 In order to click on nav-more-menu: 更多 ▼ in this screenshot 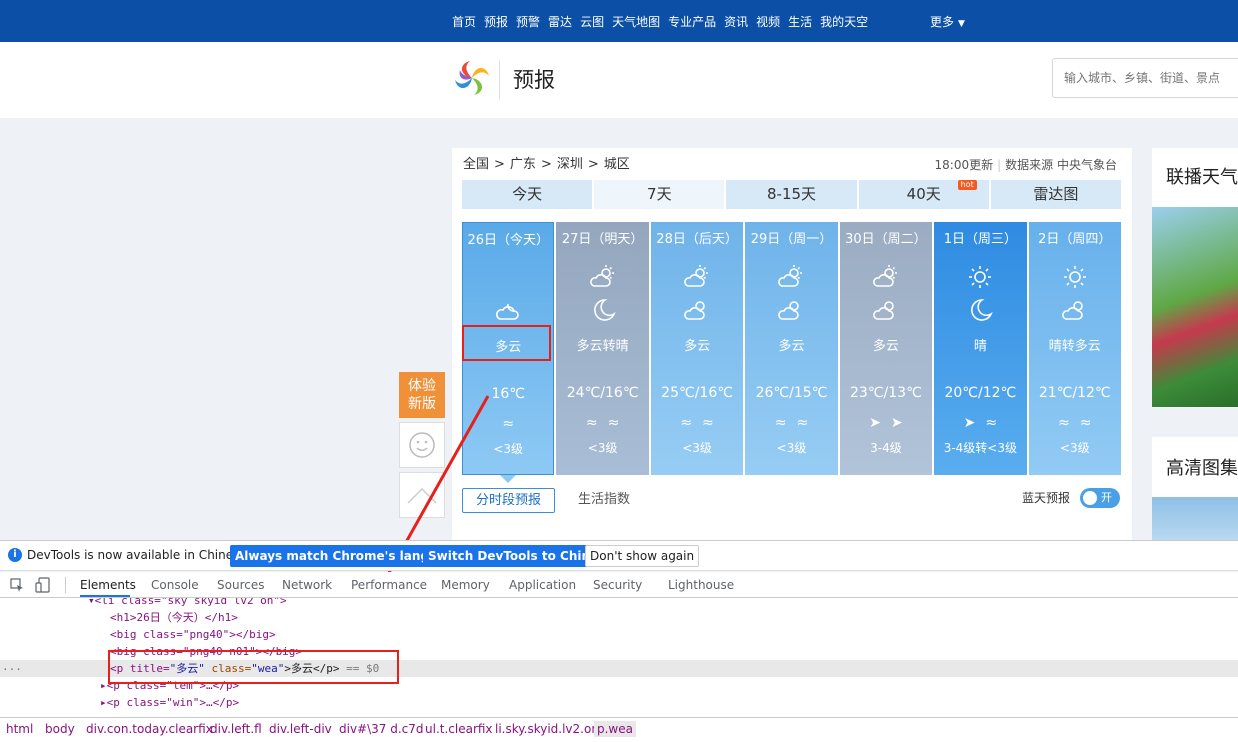, I will do `click(947, 23)`.